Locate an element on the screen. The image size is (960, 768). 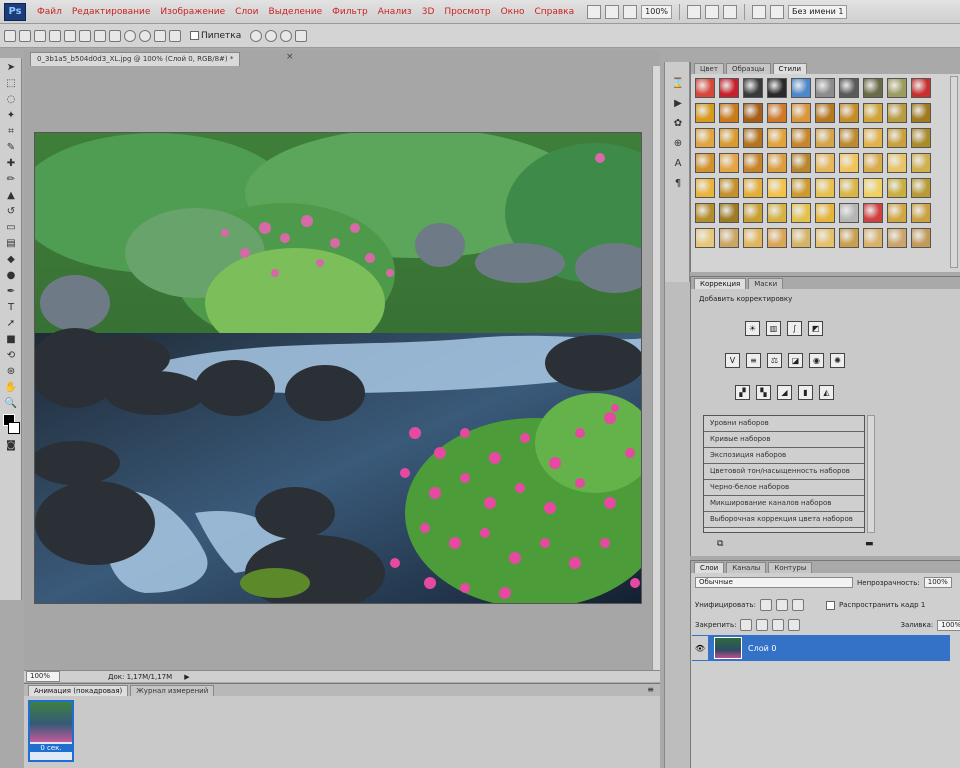
brush-tool-icon: ✏ is located at coordinates (11, 179).